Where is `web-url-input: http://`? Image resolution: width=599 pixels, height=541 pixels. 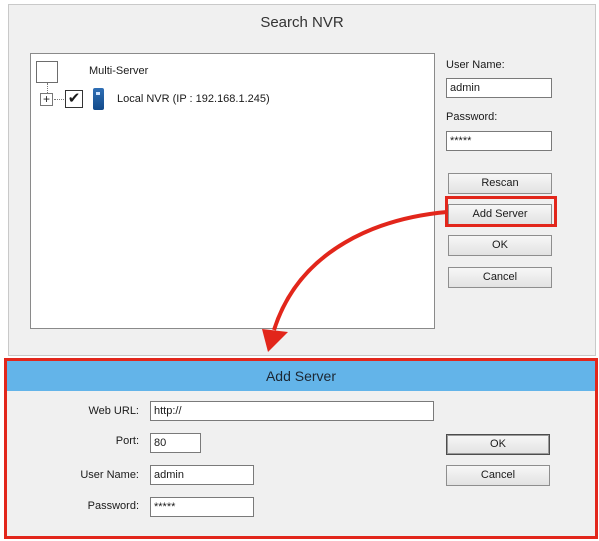 web-url-input: http:// is located at coordinates (292, 411).